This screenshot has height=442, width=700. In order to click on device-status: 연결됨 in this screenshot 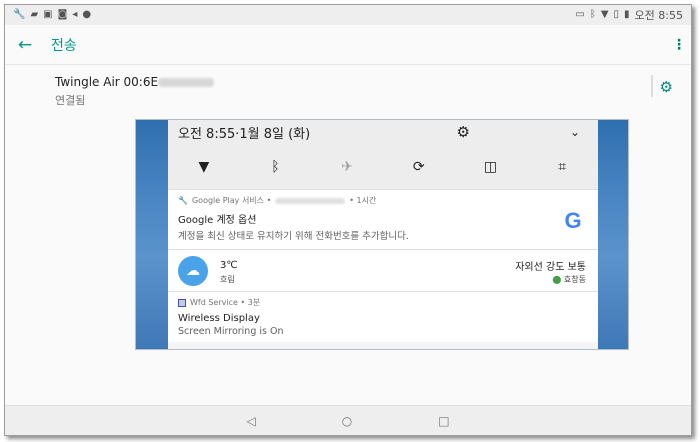, I will do `click(70, 100)`.